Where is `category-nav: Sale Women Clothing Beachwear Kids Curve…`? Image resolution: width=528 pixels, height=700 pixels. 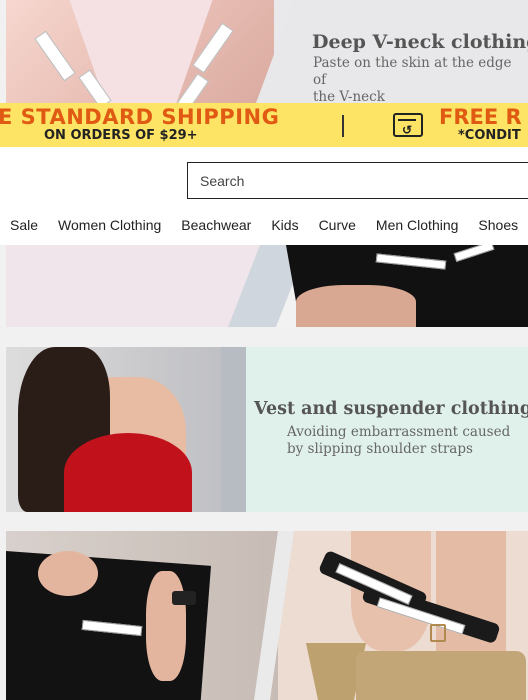 category-nav: Sale Women Clothing Beachwear Kids Curve… is located at coordinates (269, 225).